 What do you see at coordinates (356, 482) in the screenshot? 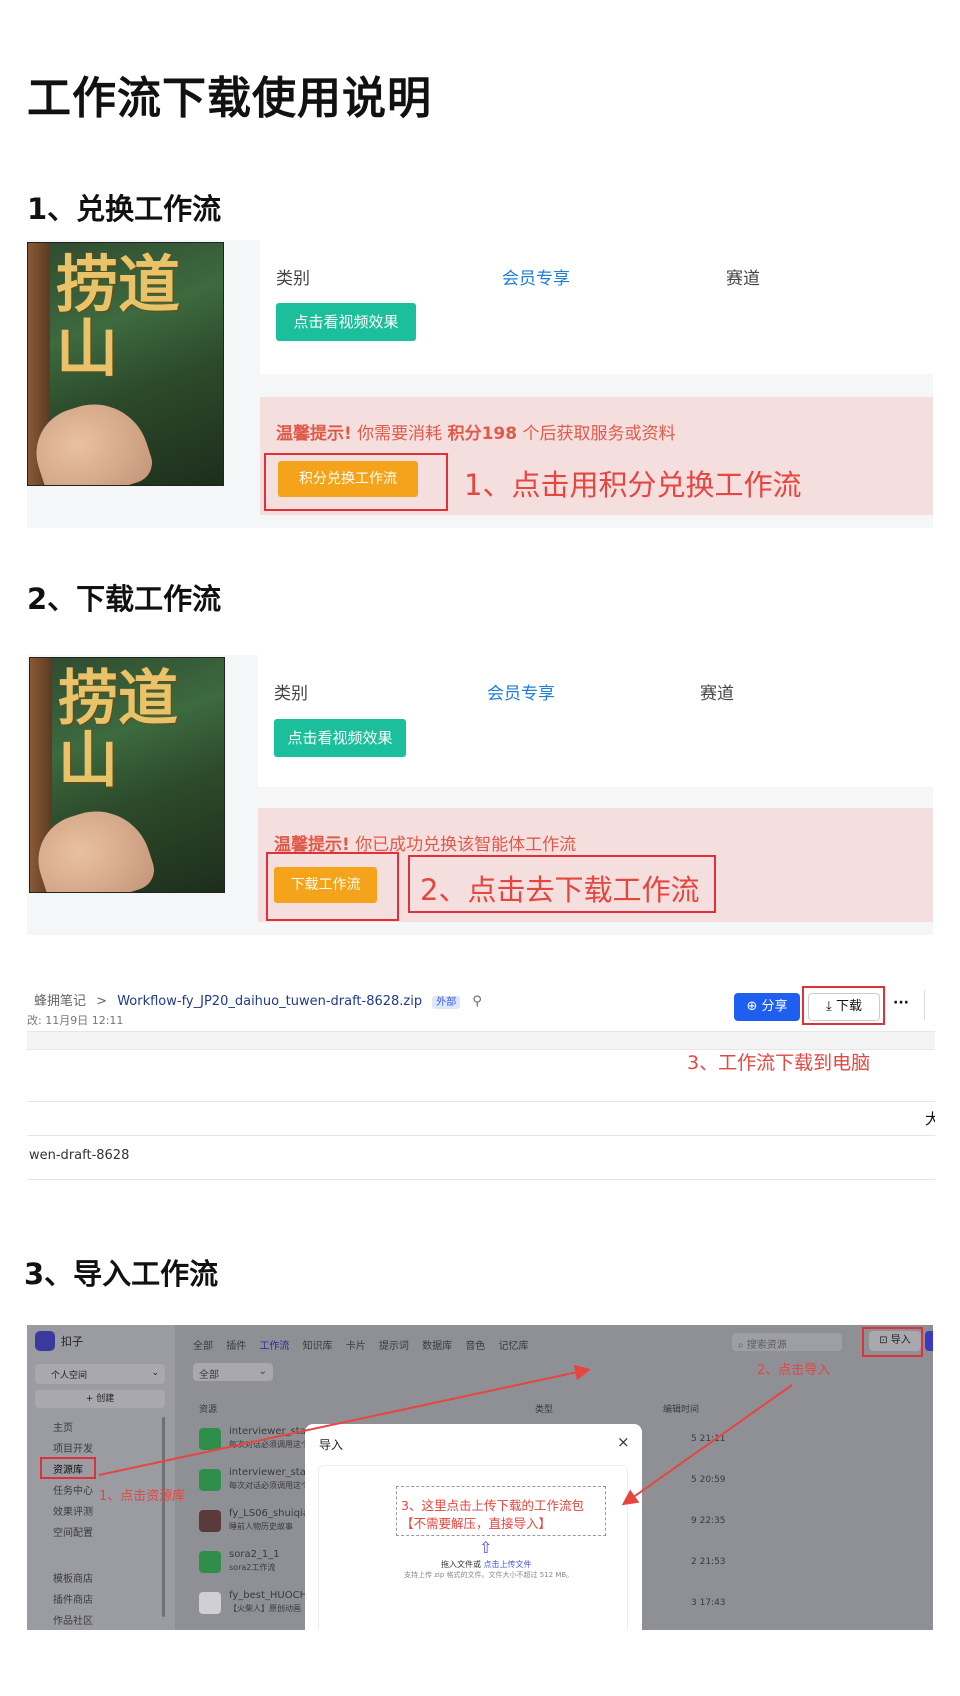
I see `highlight-box-exchange` at bounding box center [356, 482].